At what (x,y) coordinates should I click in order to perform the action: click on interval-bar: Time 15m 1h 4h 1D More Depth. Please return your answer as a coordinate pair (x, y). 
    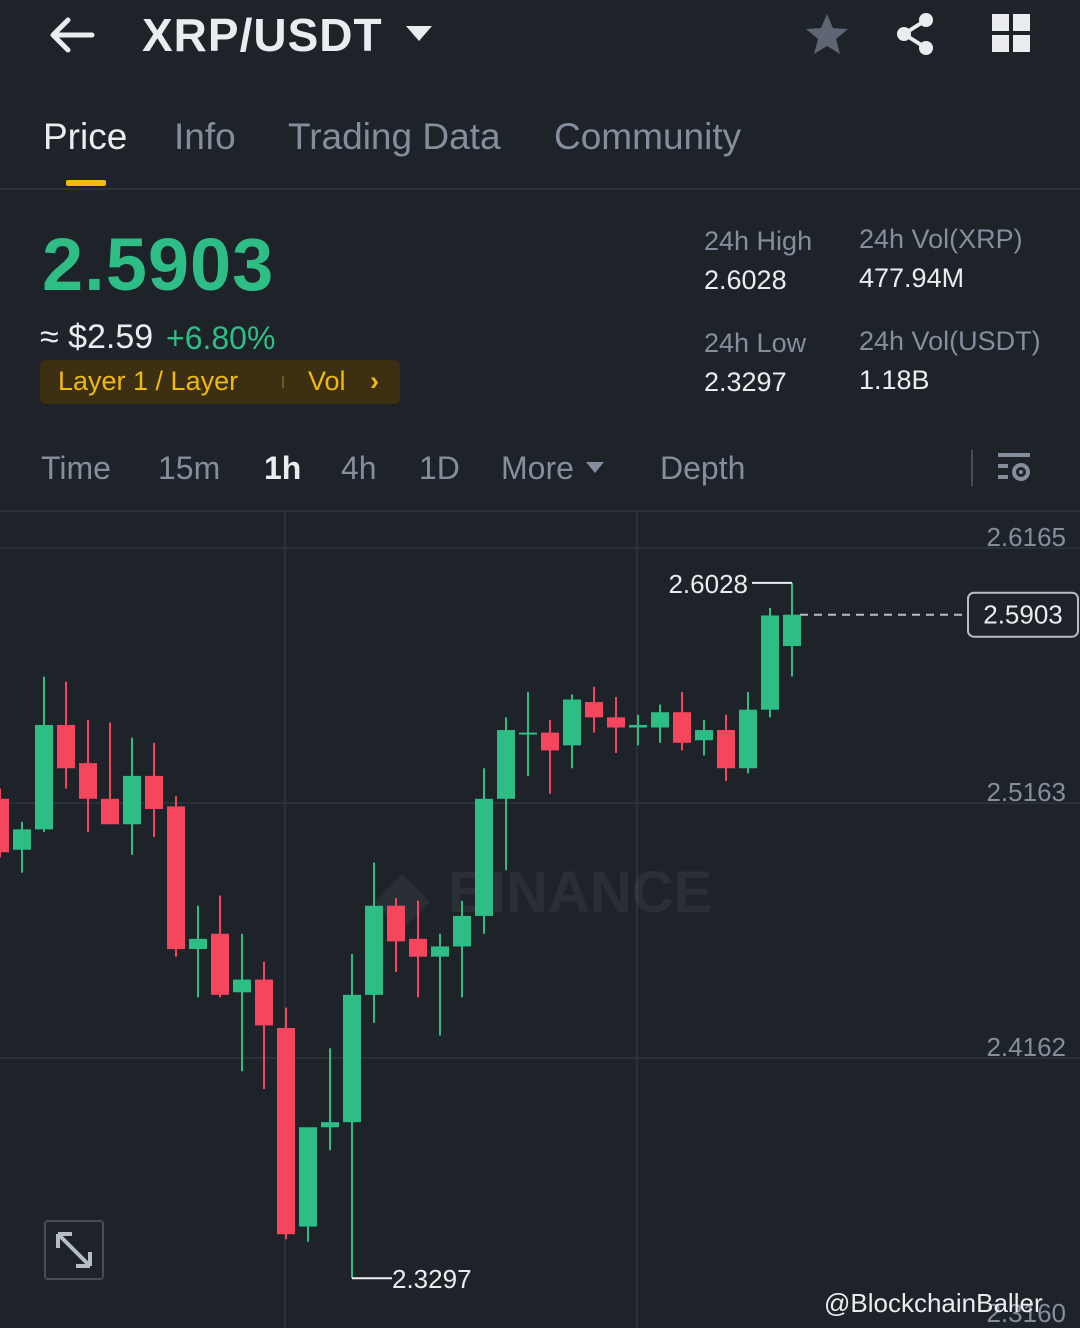
    Looking at the image, I should click on (540, 471).